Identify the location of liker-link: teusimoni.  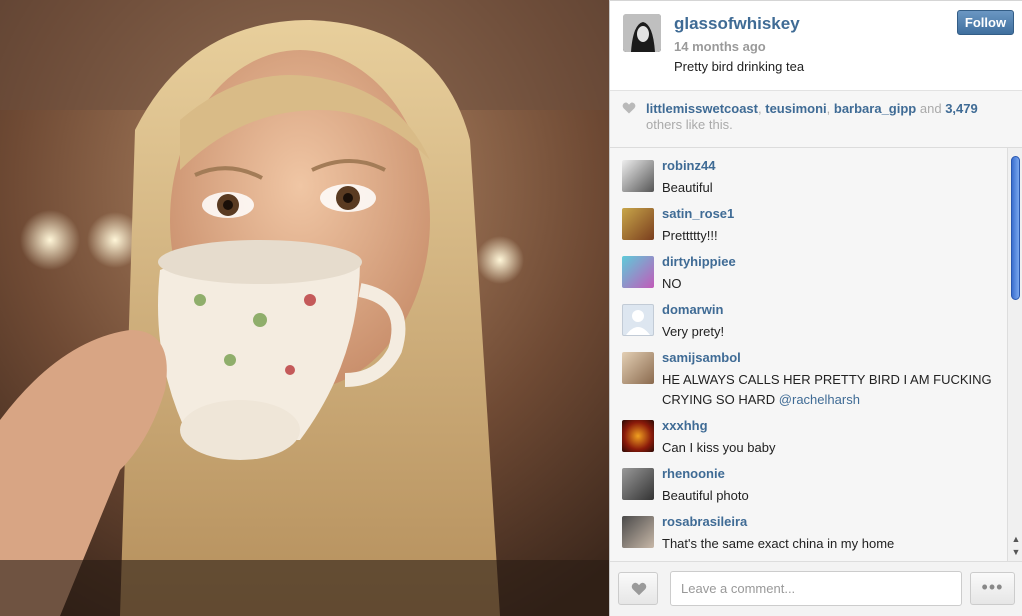
(795, 108).